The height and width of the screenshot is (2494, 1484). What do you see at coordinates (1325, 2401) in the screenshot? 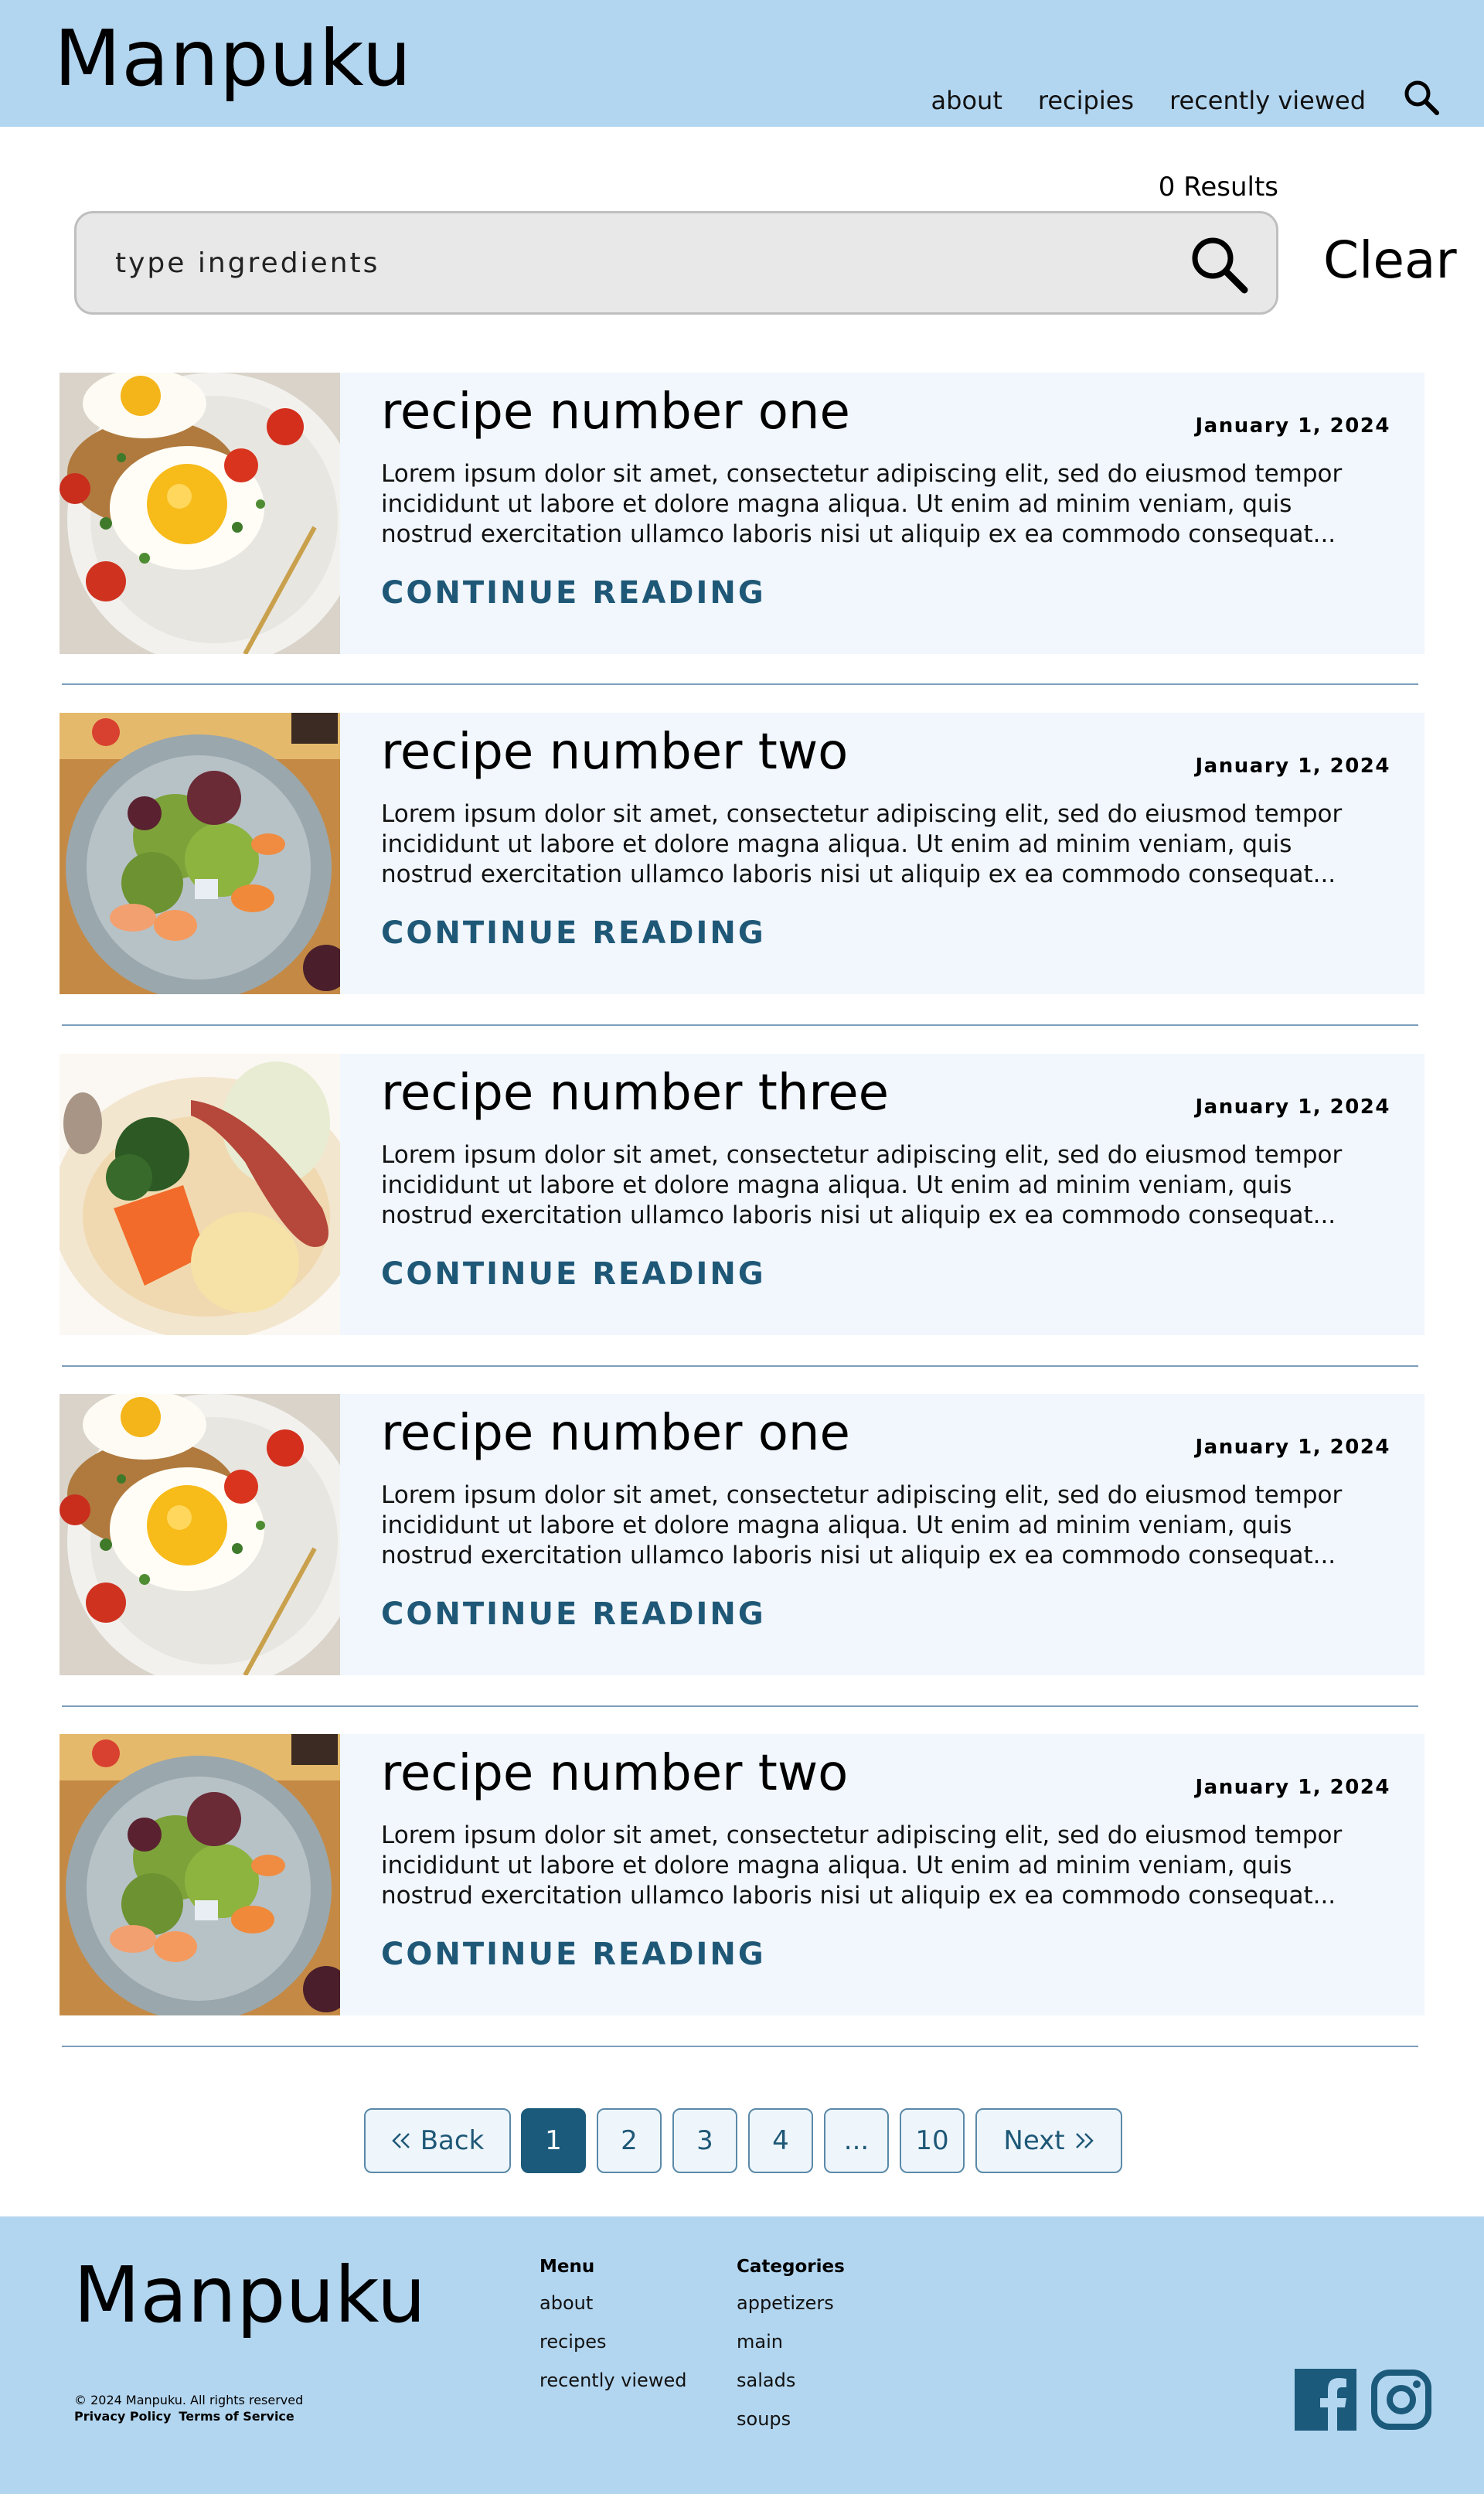
I see `facebook-icon` at bounding box center [1325, 2401].